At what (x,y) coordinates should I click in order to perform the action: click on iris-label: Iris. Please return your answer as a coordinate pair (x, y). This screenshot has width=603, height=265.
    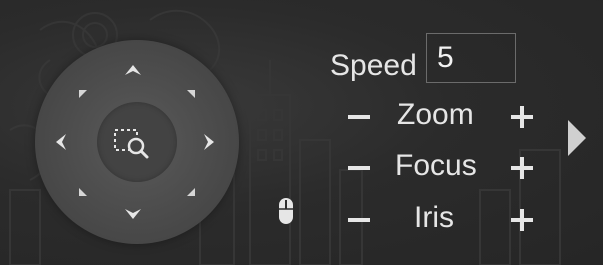
    Looking at the image, I should click on (434, 217).